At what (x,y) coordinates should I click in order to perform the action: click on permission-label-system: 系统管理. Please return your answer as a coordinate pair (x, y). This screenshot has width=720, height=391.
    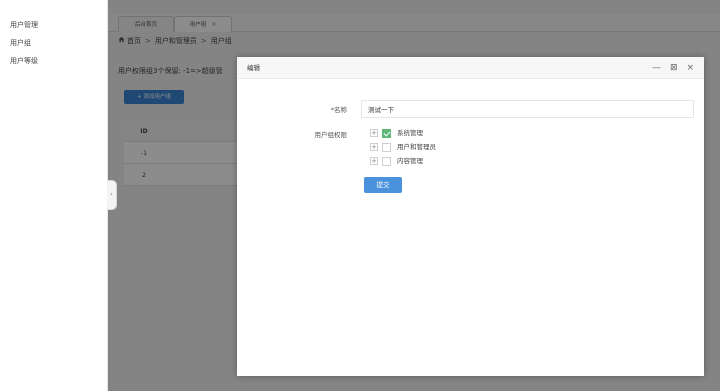
    Looking at the image, I should click on (410, 133).